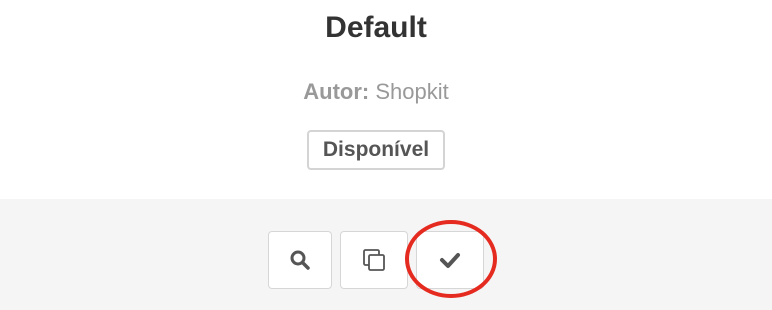 The image size is (772, 310). I want to click on action-buttons, so click(376, 260).